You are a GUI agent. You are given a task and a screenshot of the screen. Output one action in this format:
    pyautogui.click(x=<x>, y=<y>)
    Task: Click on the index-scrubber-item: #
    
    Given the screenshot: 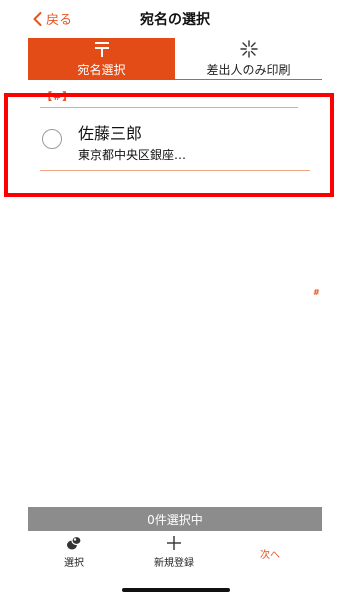 What is the action you would take?
    pyautogui.click(x=316, y=292)
    